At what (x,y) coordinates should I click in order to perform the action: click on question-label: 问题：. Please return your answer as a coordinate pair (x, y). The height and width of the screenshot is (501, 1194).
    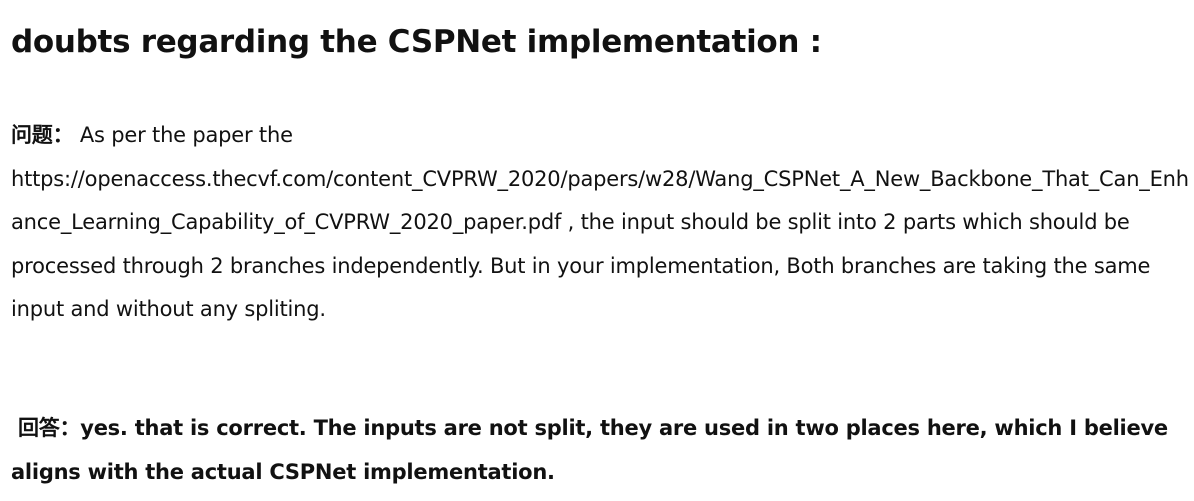
    Looking at the image, I should click on (42, 135).